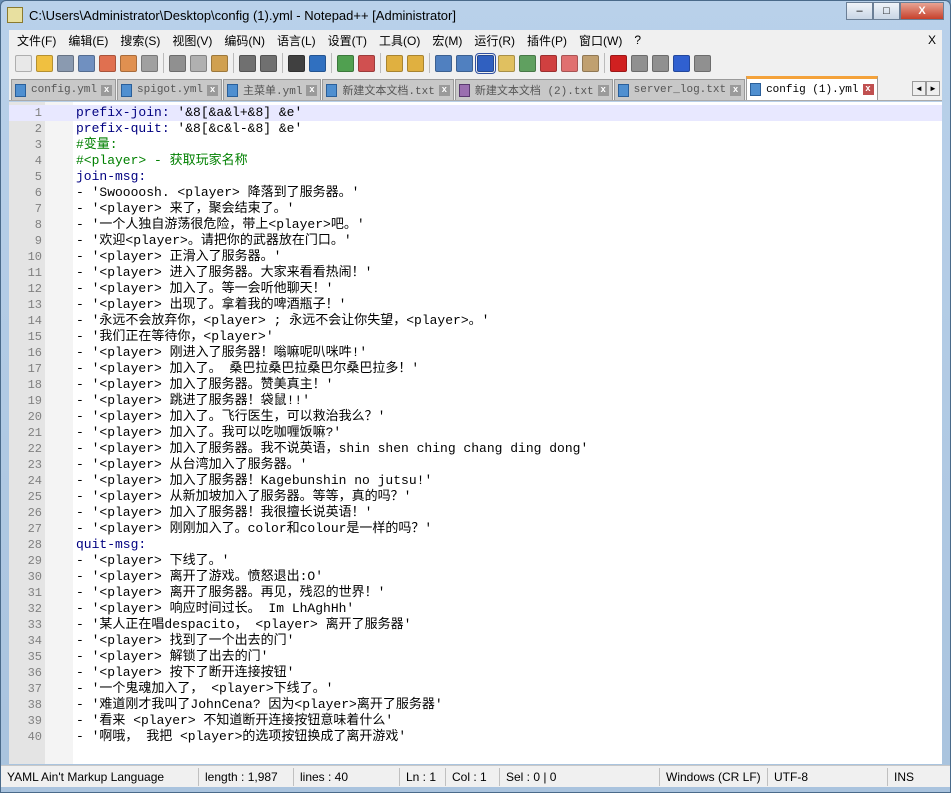  Describe the element at coordinates (548, 63) in the screenshot. I see `function-list-icon` at that location.